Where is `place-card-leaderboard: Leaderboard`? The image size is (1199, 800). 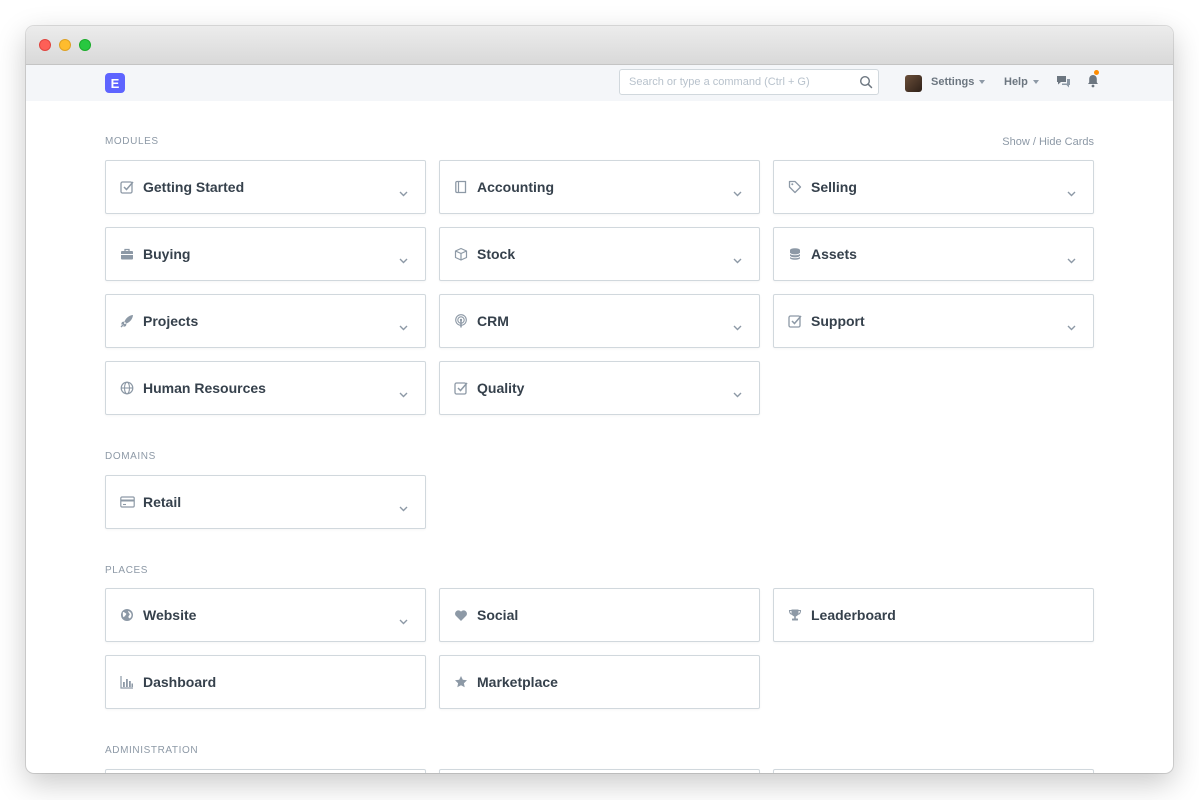 place-card-leaderboard: Leaderboard is located at coordinates (933, 615).